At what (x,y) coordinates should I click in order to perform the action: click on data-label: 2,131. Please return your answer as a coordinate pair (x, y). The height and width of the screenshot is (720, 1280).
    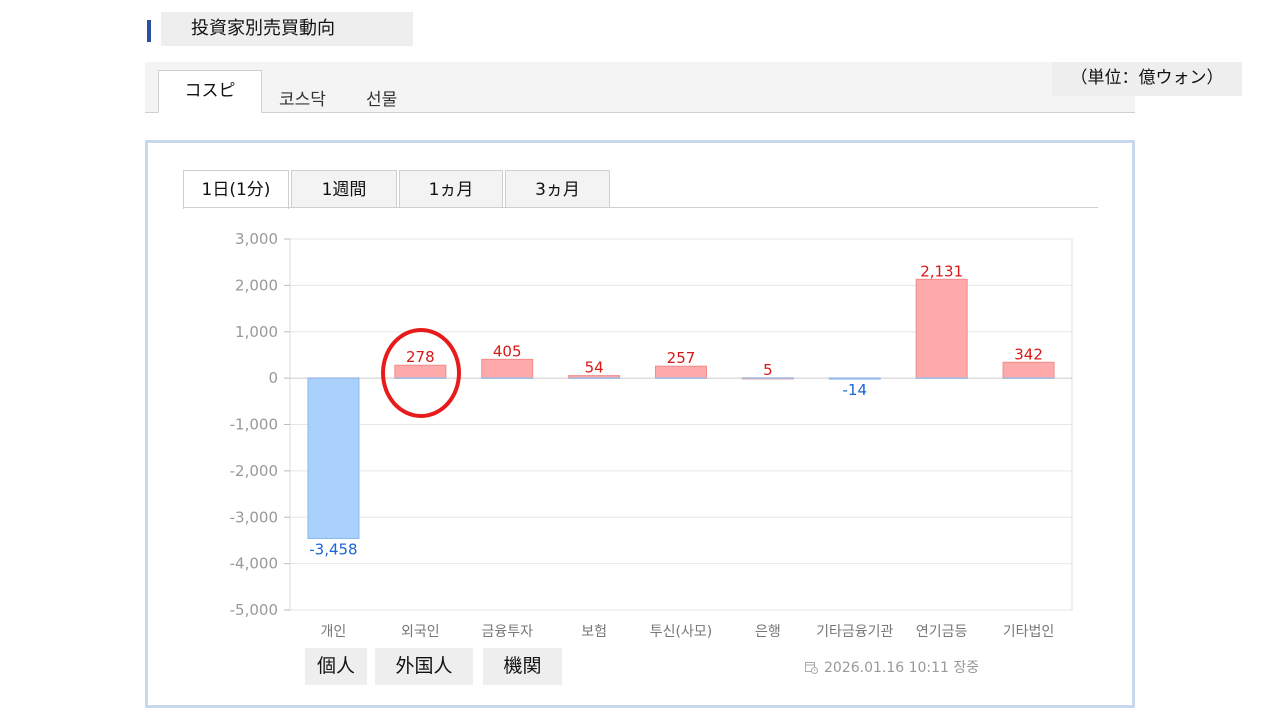
    Looking at the image, I should click on (941, 271).